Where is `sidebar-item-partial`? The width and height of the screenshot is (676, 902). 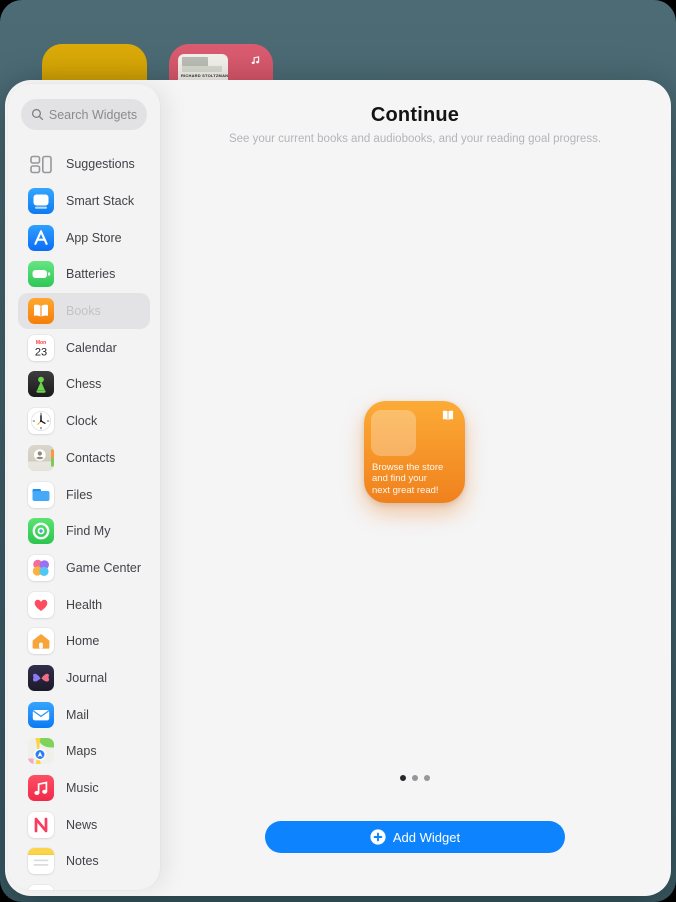
sidebar-item-partial is located at coordinates (84, 885).